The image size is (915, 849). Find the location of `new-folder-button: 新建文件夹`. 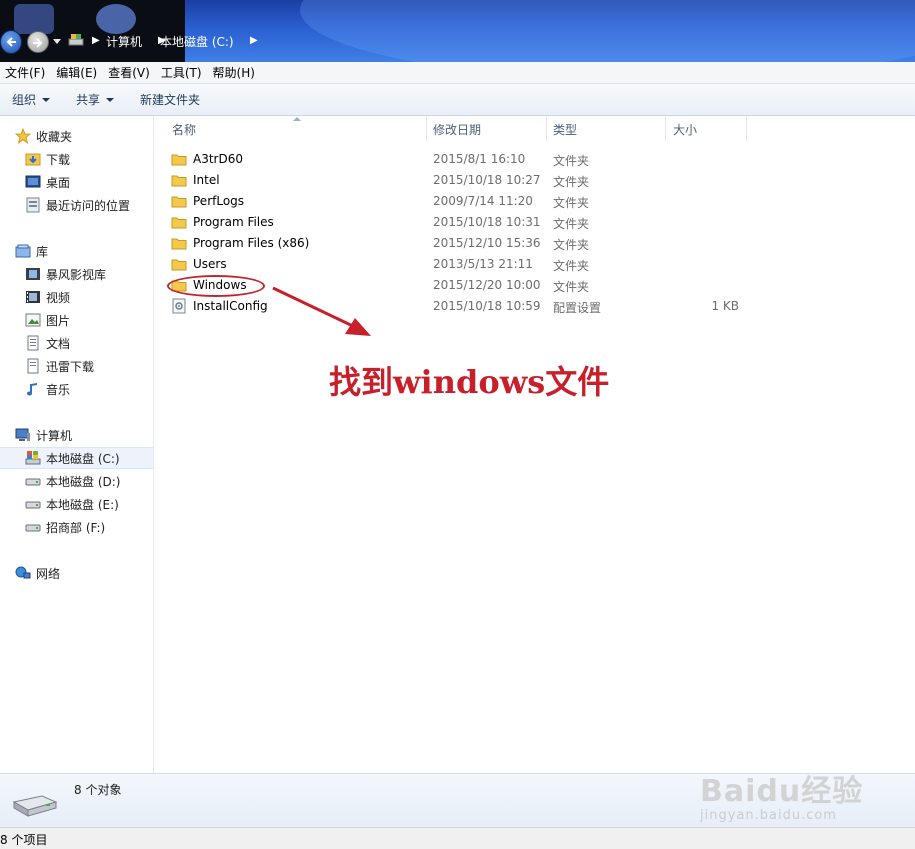

new-folder-button: 新建文件夹 is located at coordinates (170, 99).